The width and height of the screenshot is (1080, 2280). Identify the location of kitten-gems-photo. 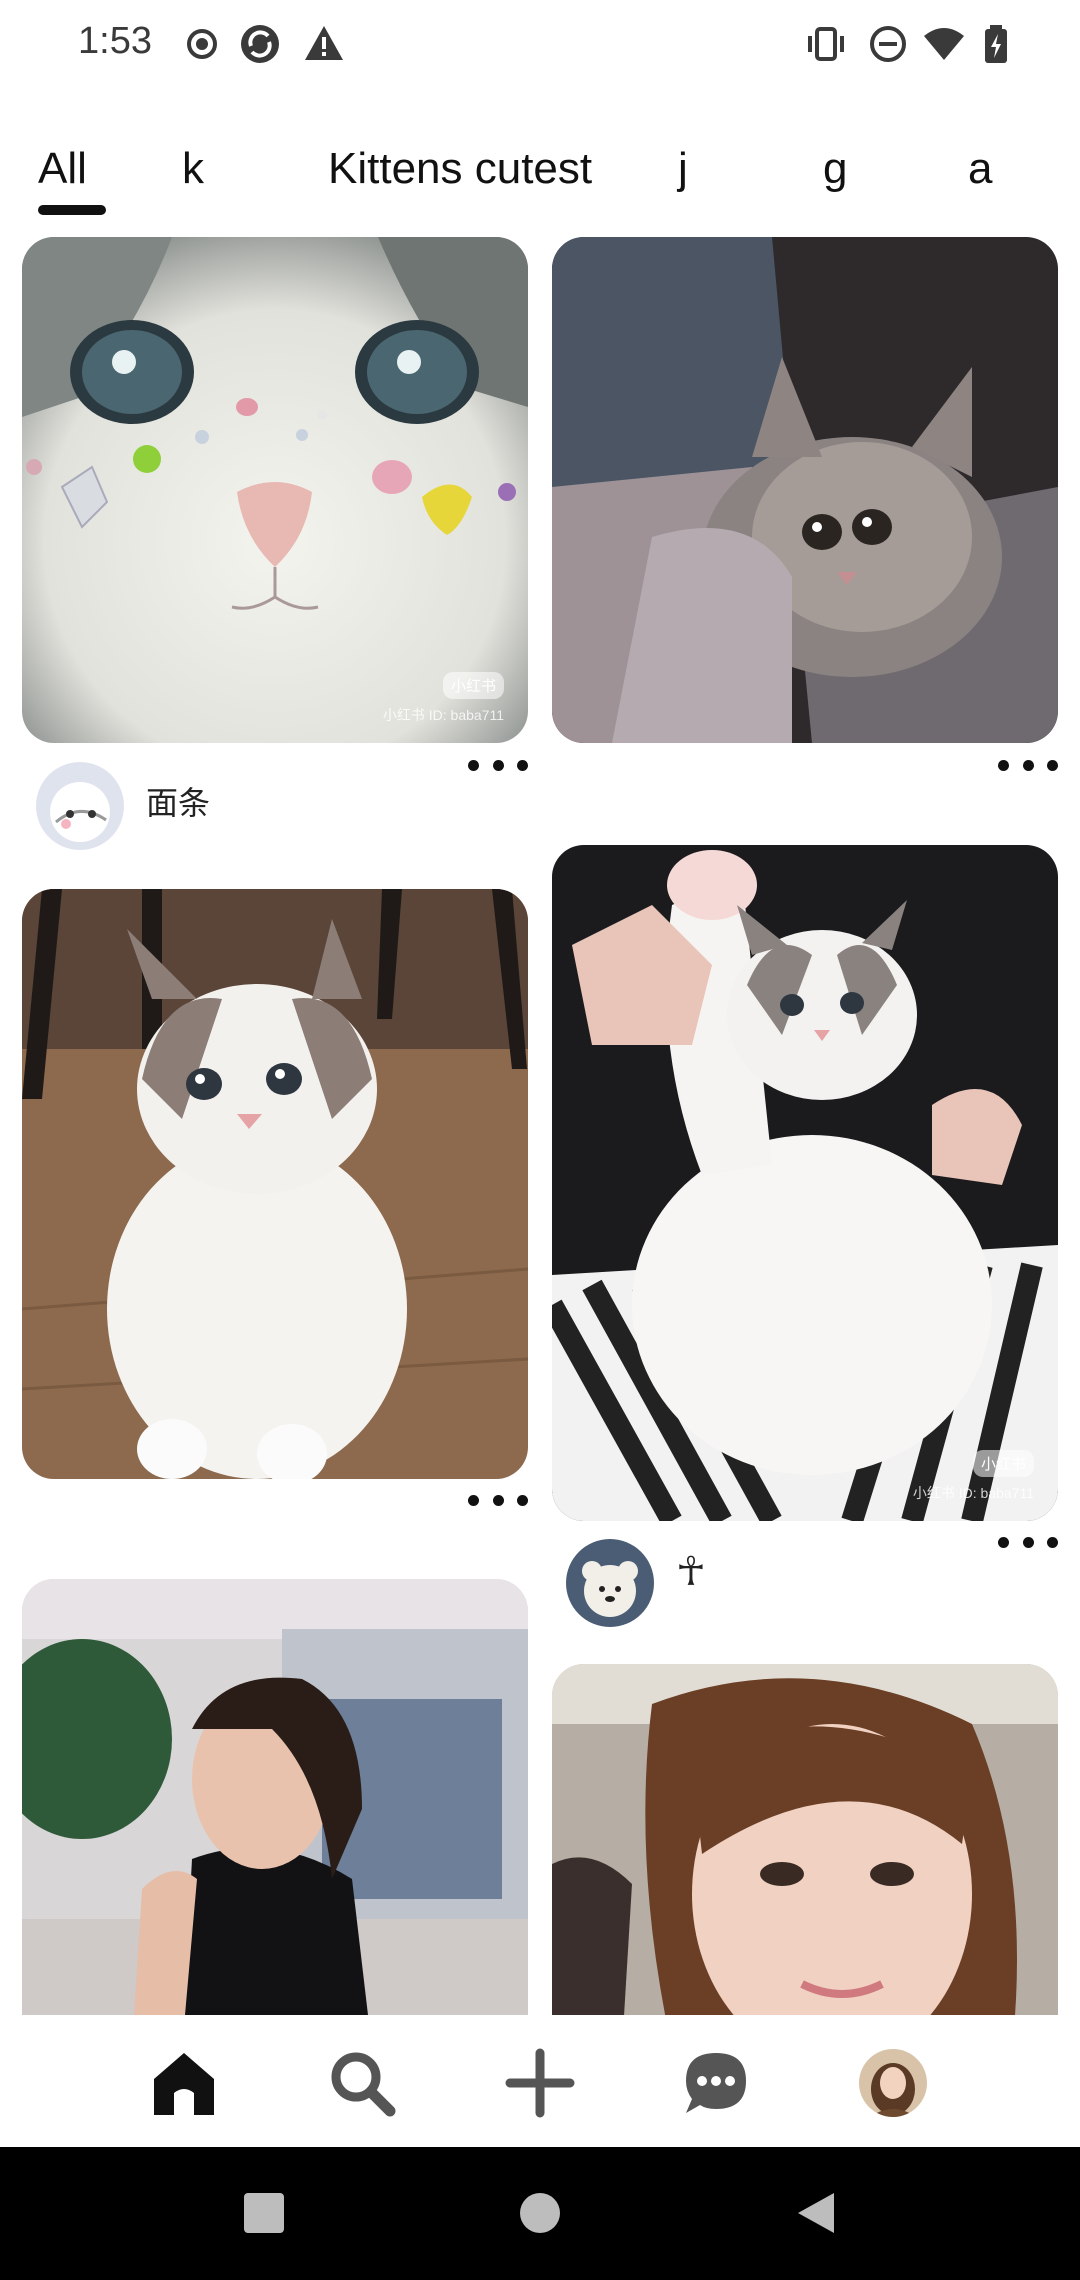
(275, 490).